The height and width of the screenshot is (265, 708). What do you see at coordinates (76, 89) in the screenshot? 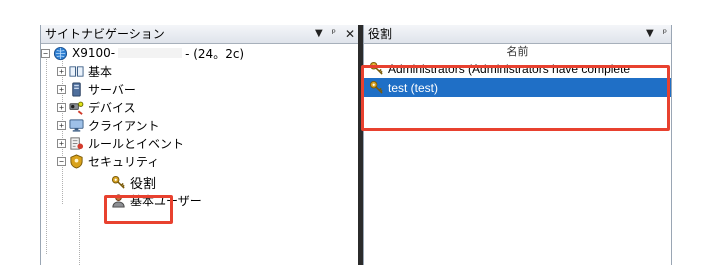
I see `server-icon` at bounding box center [76, 89].